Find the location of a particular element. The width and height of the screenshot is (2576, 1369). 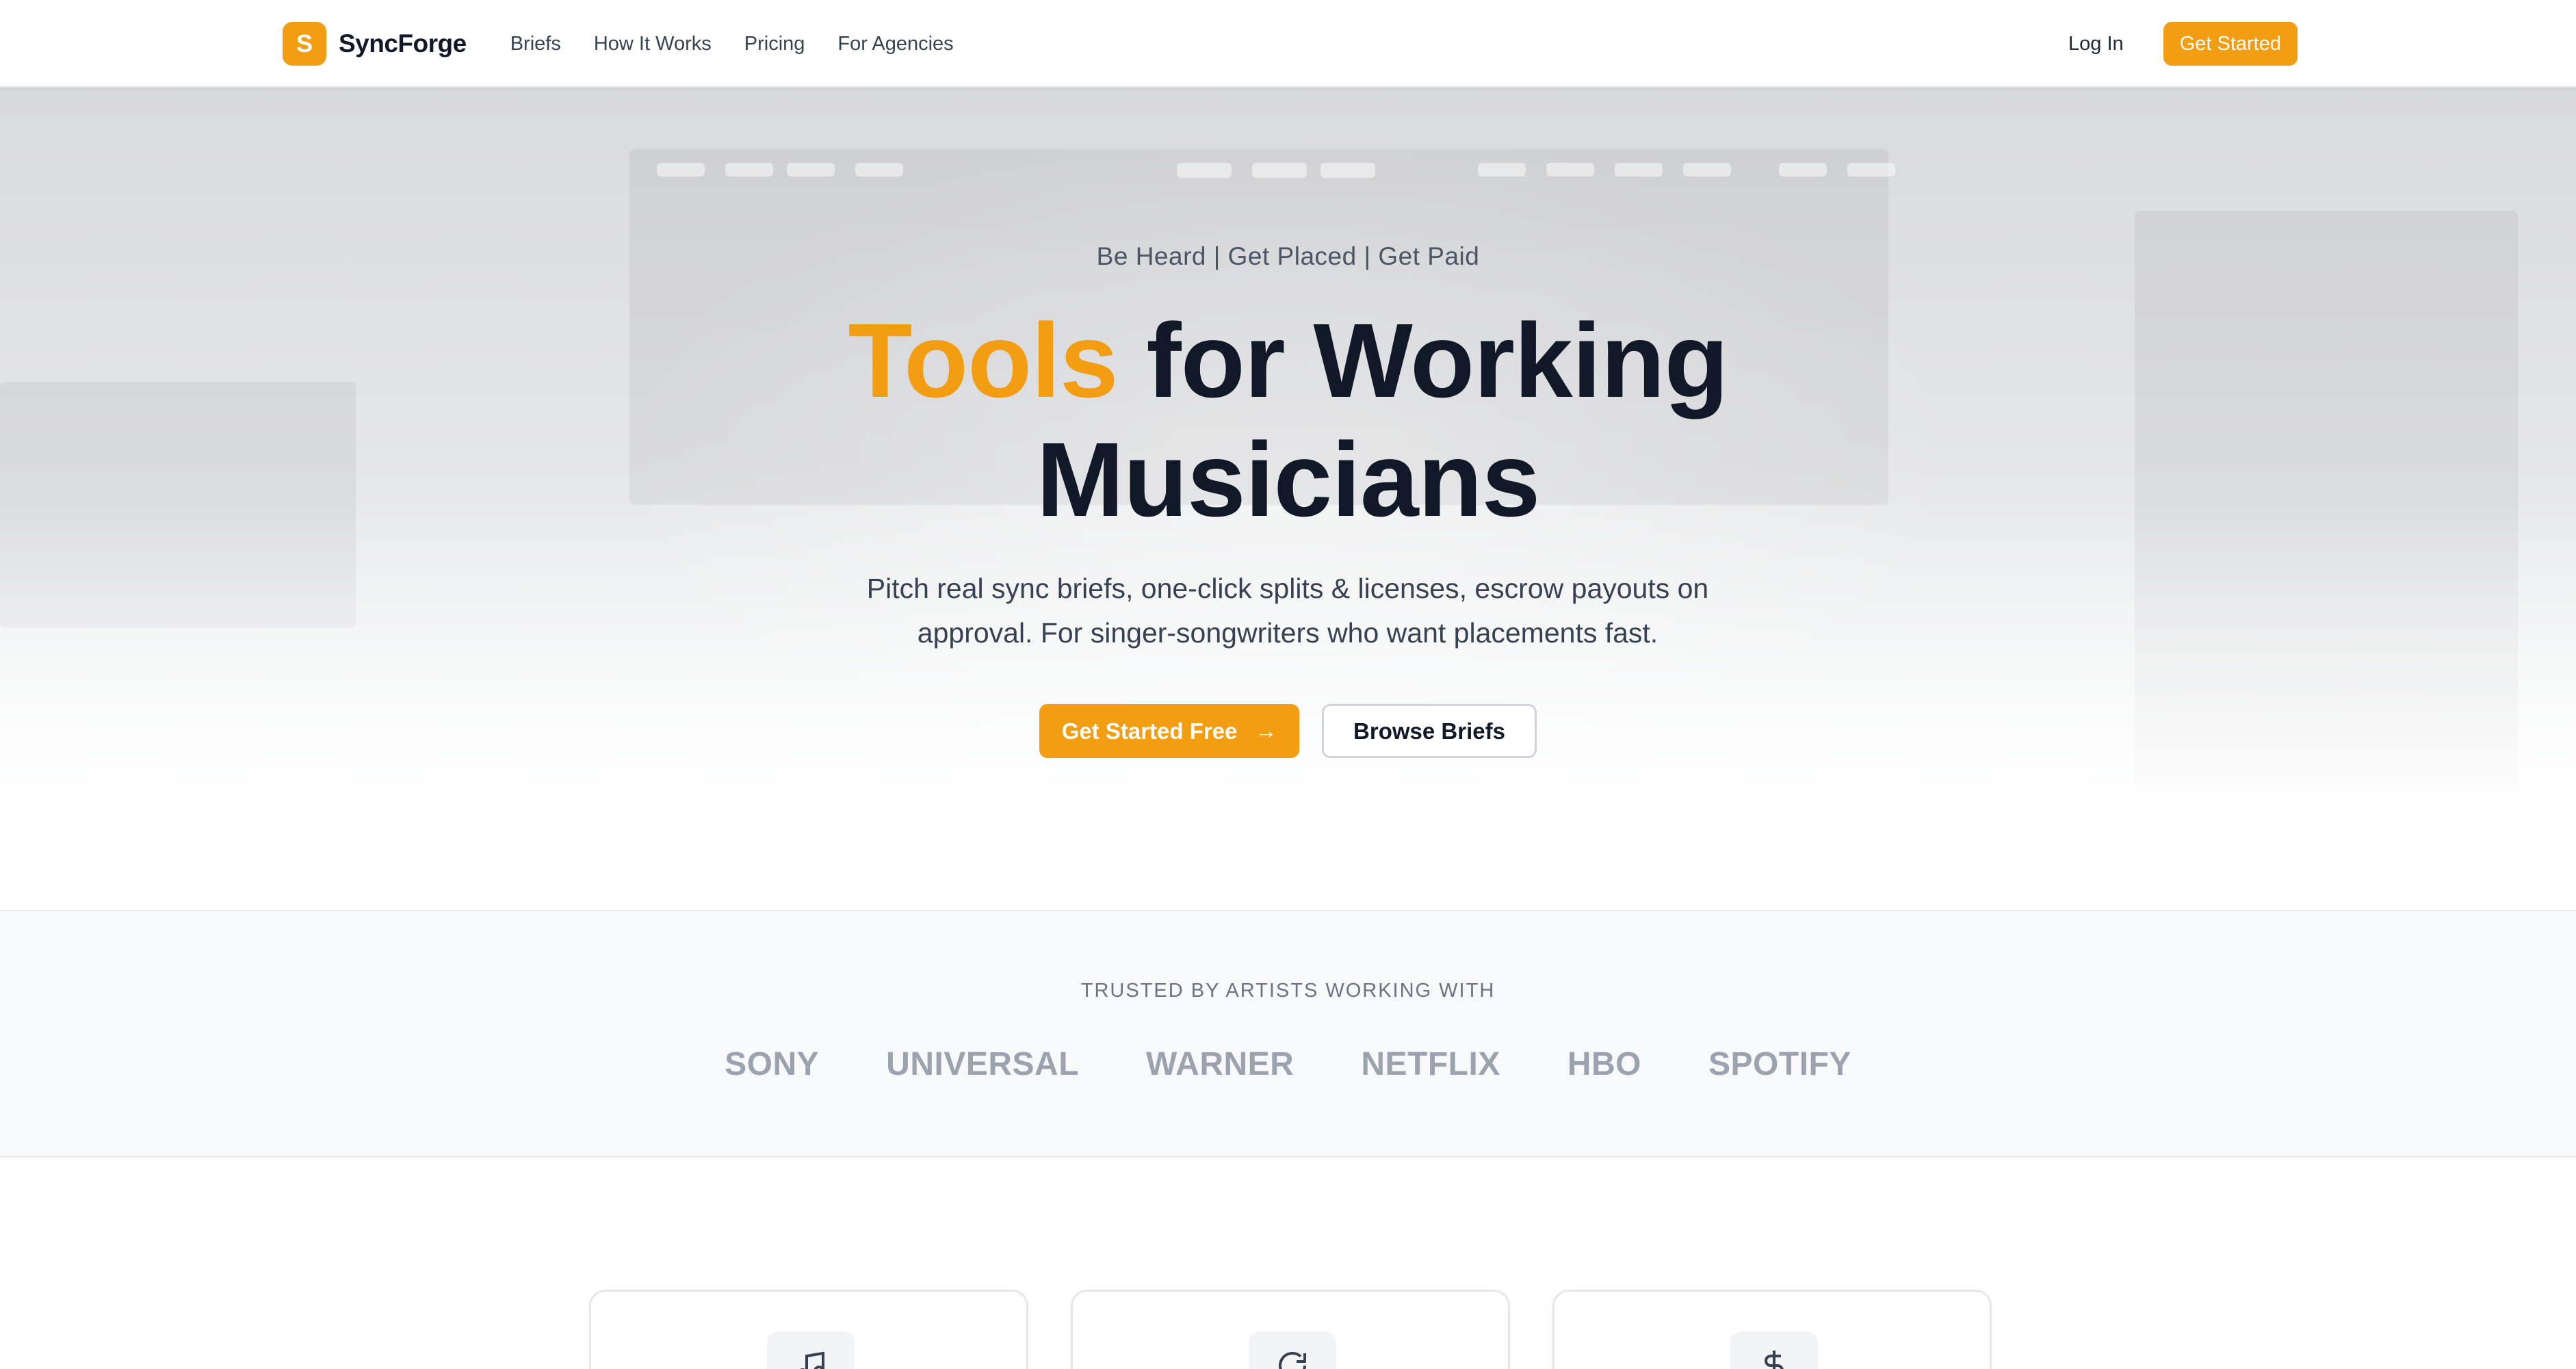

brand-logo-universal: UNIVERSAL is located at coordinates (983, 1064).